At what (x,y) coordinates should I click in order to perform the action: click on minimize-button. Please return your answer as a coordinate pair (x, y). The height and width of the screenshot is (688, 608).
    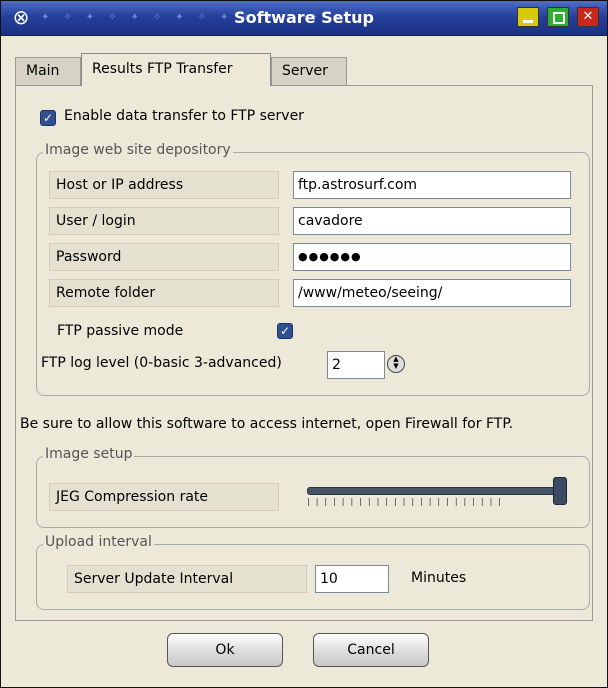
    Looking at the image, I should click on (528, 17).